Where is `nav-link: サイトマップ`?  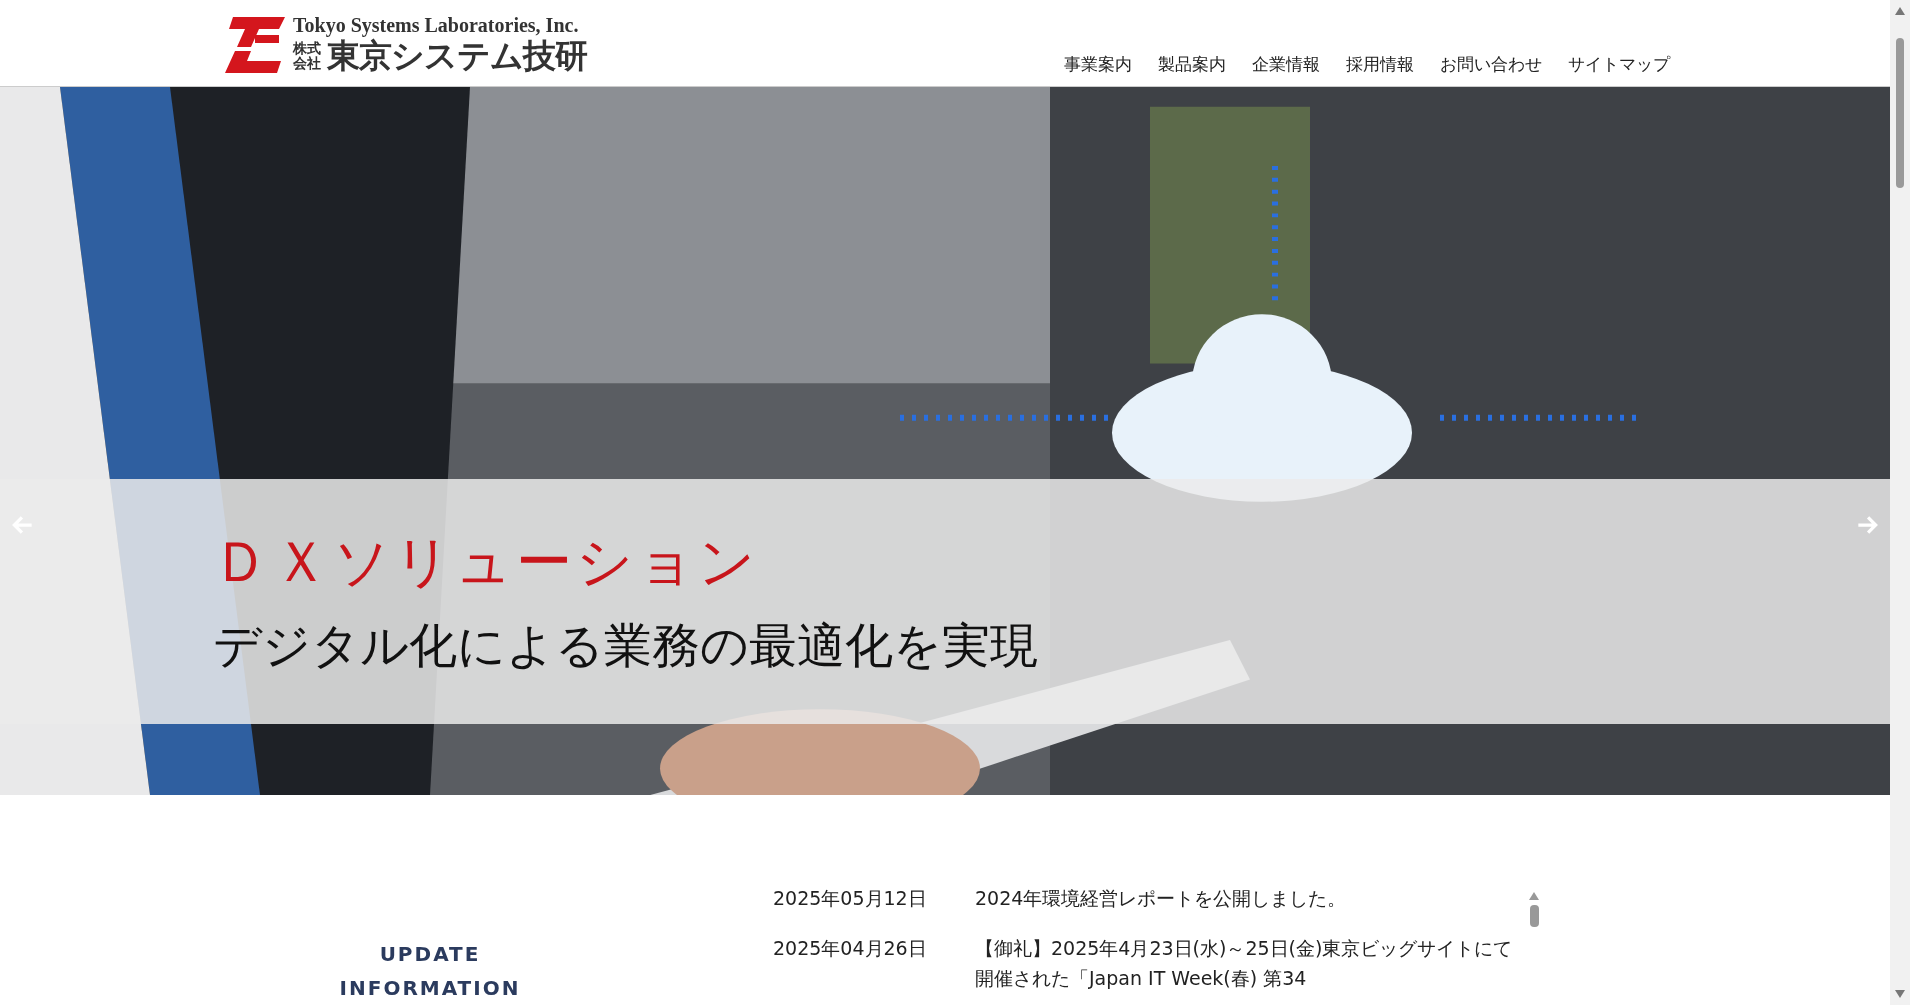
nav-link: サイトマップ is located at coordinates (1619, 64).